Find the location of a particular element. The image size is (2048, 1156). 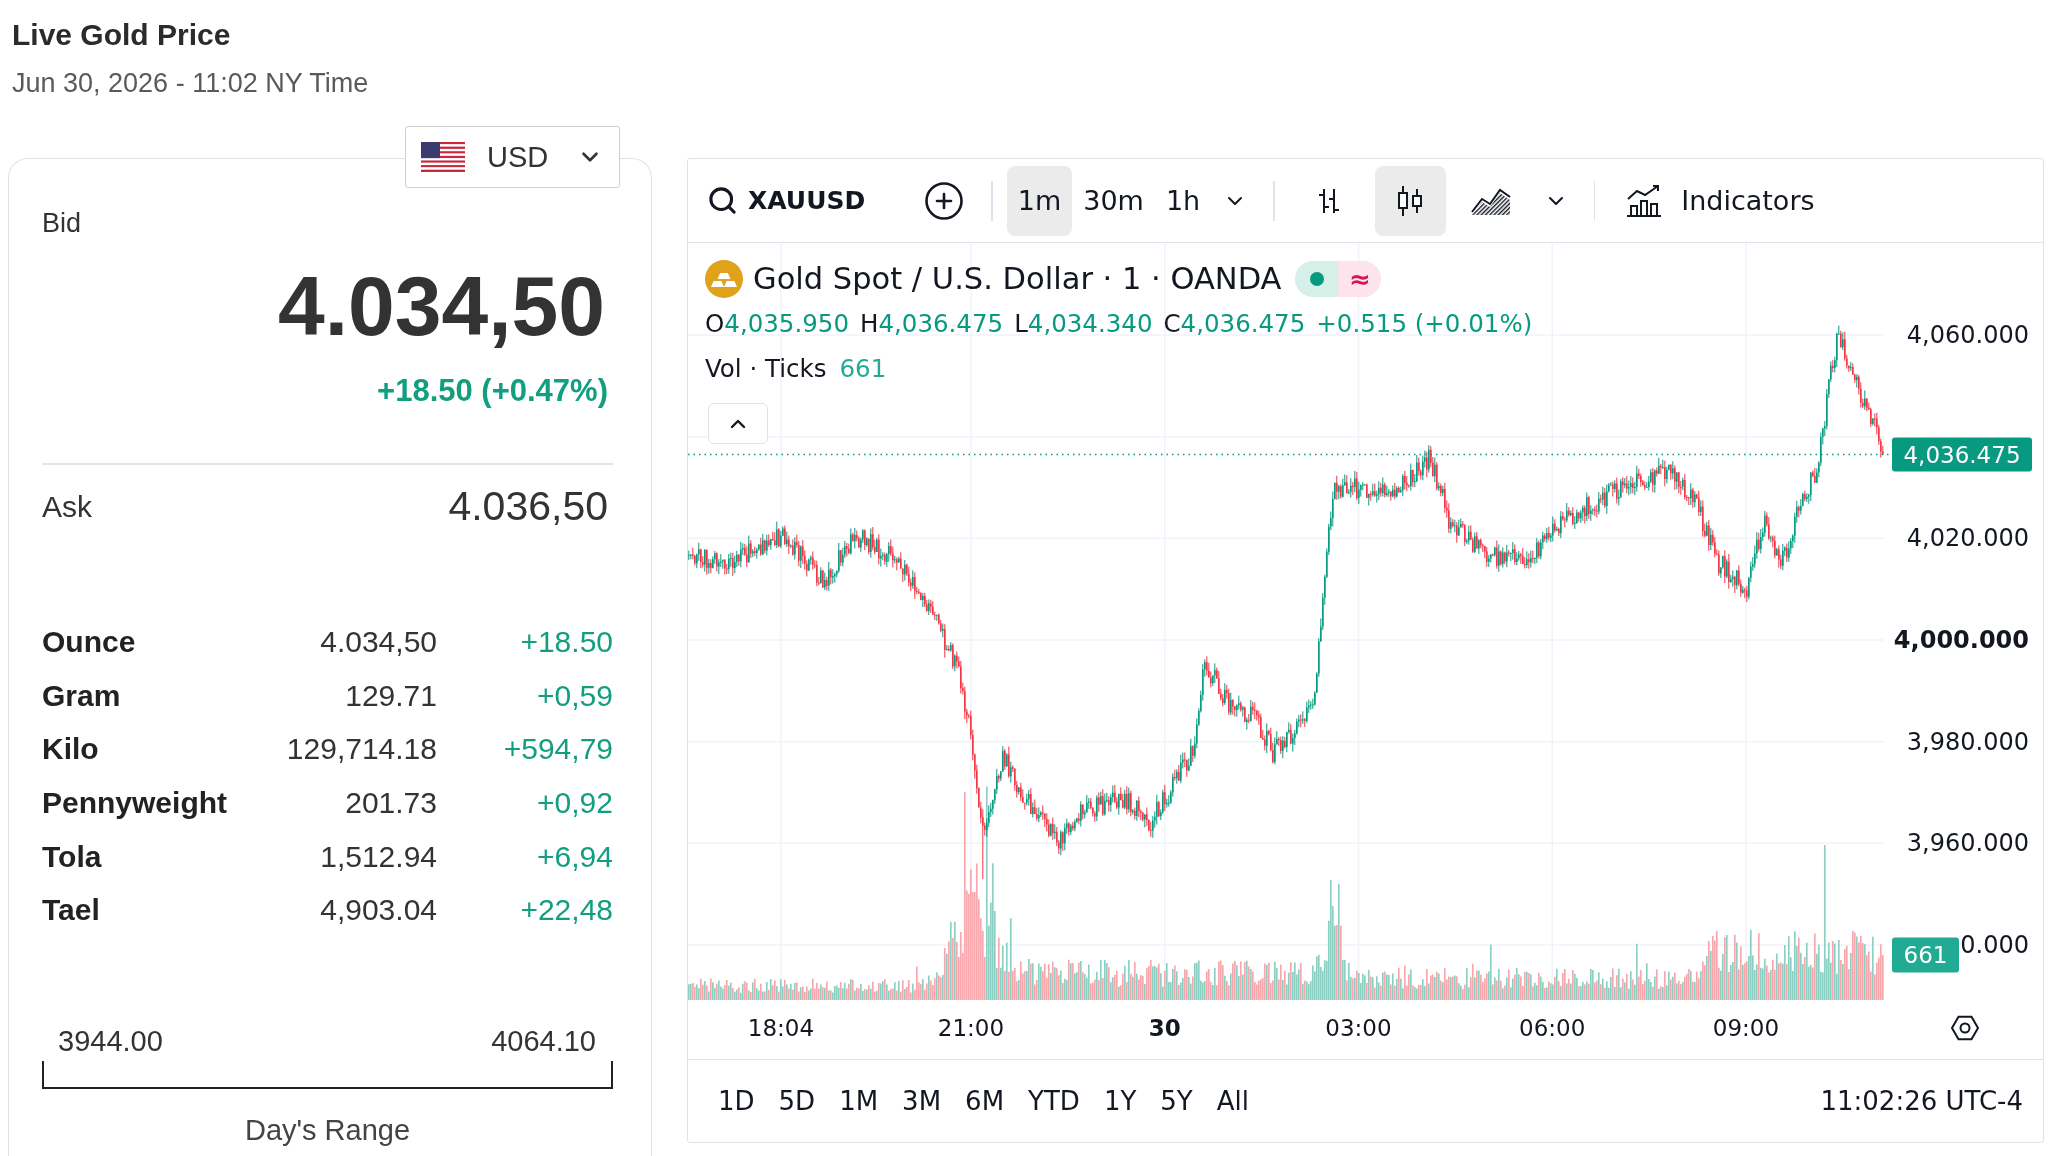

ohlc-value: 4,035.950 is located at coordinates (786, 324).